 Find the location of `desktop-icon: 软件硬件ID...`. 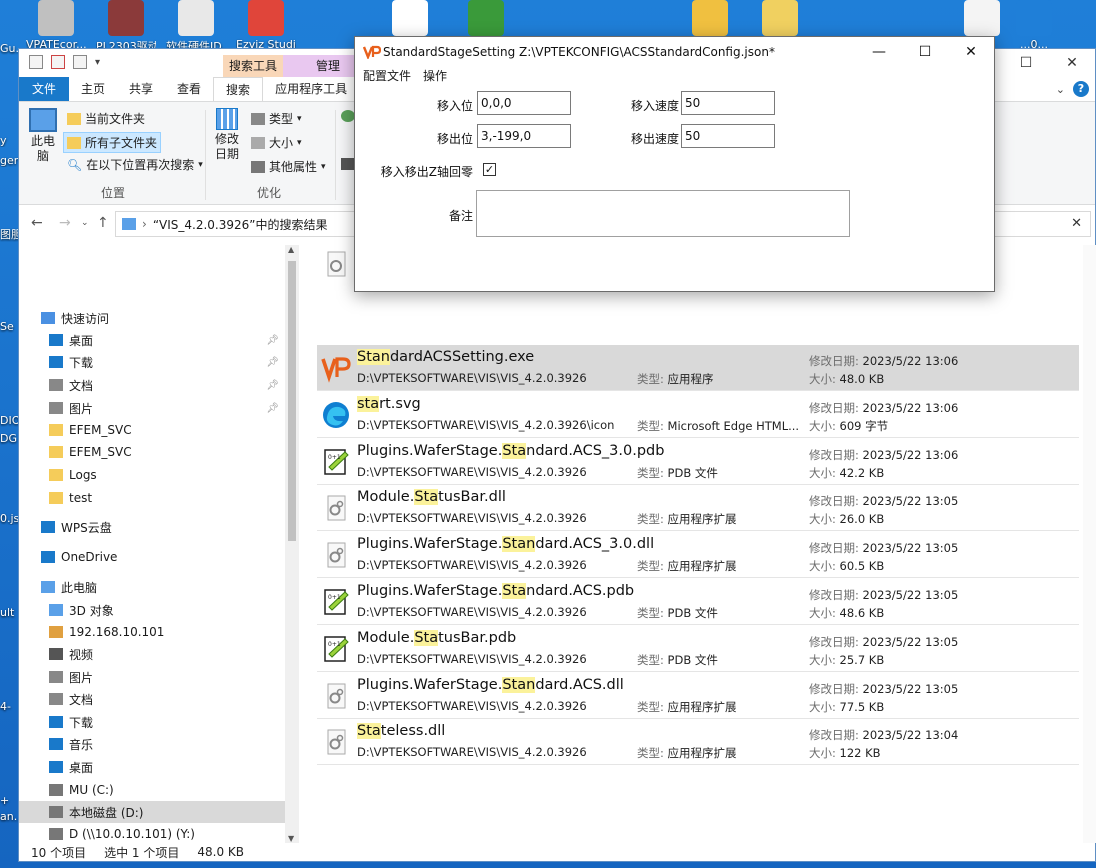

desktop-icon: 软件硬件ID... is located at coordinates (196, 27).